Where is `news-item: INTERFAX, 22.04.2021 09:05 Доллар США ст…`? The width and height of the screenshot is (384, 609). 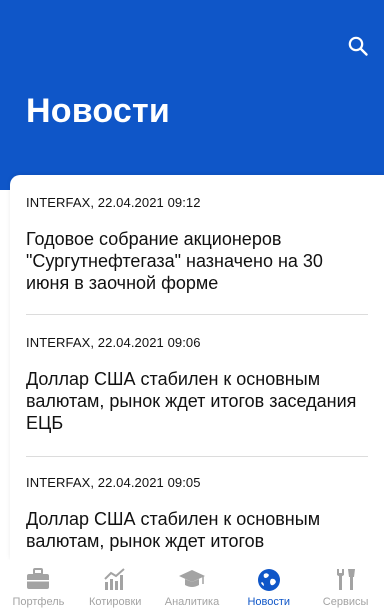 news-item: INTERFAX, 22.04.2021 09:05 Доллар США ст… is located at coordinates (197, 513).